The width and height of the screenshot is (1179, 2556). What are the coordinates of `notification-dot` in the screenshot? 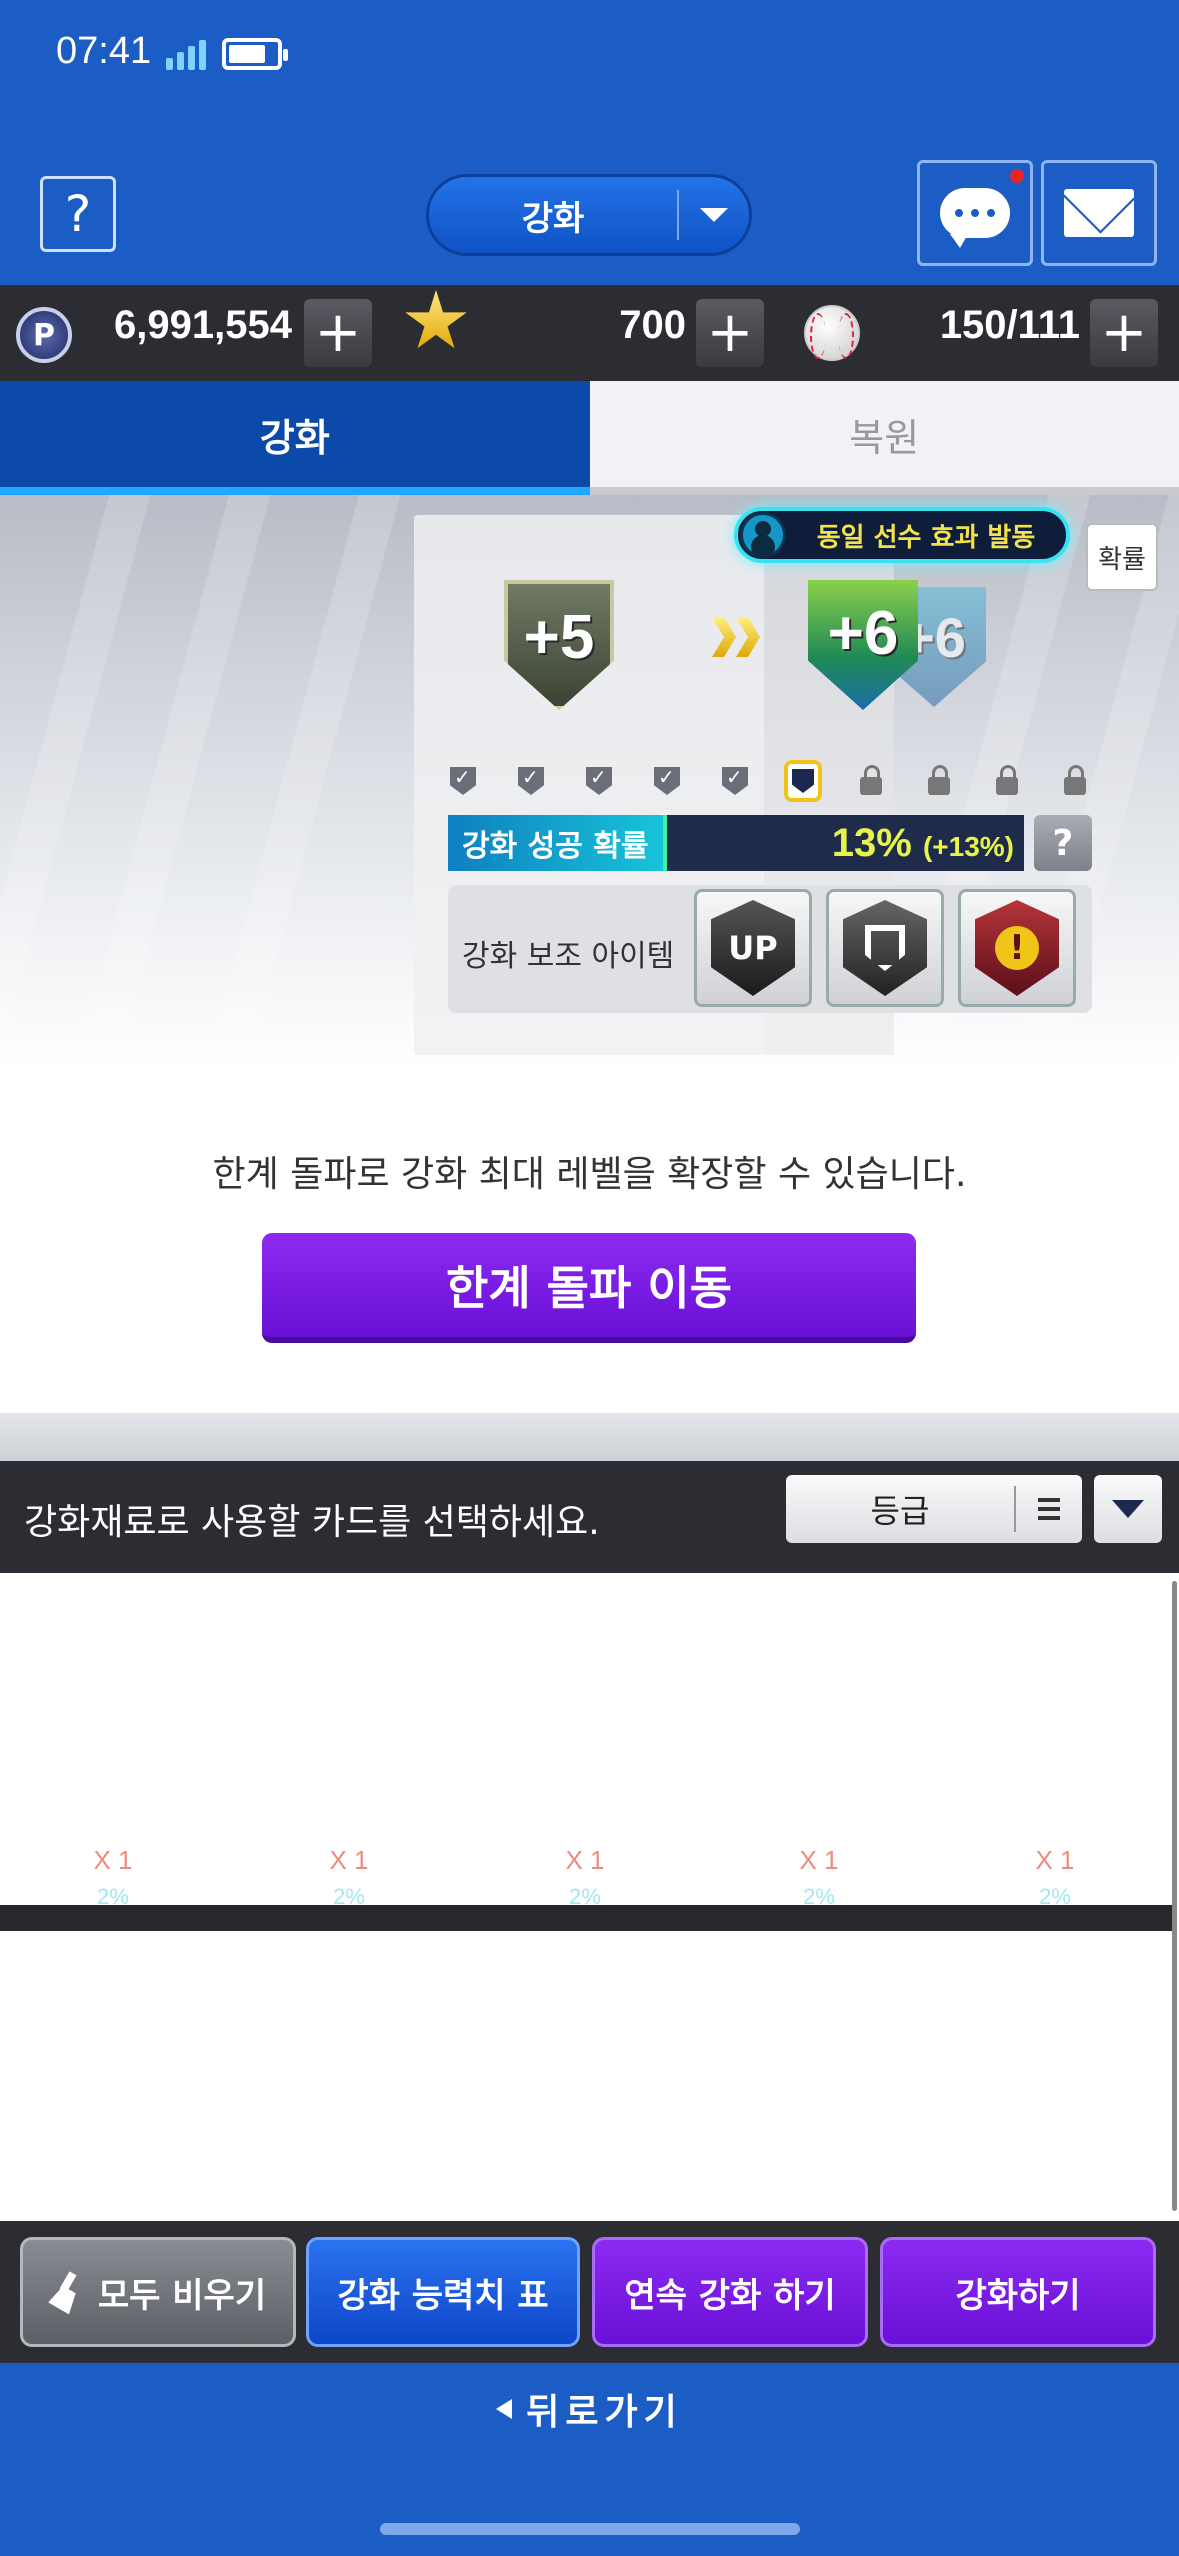 It's located at (1017, 176).